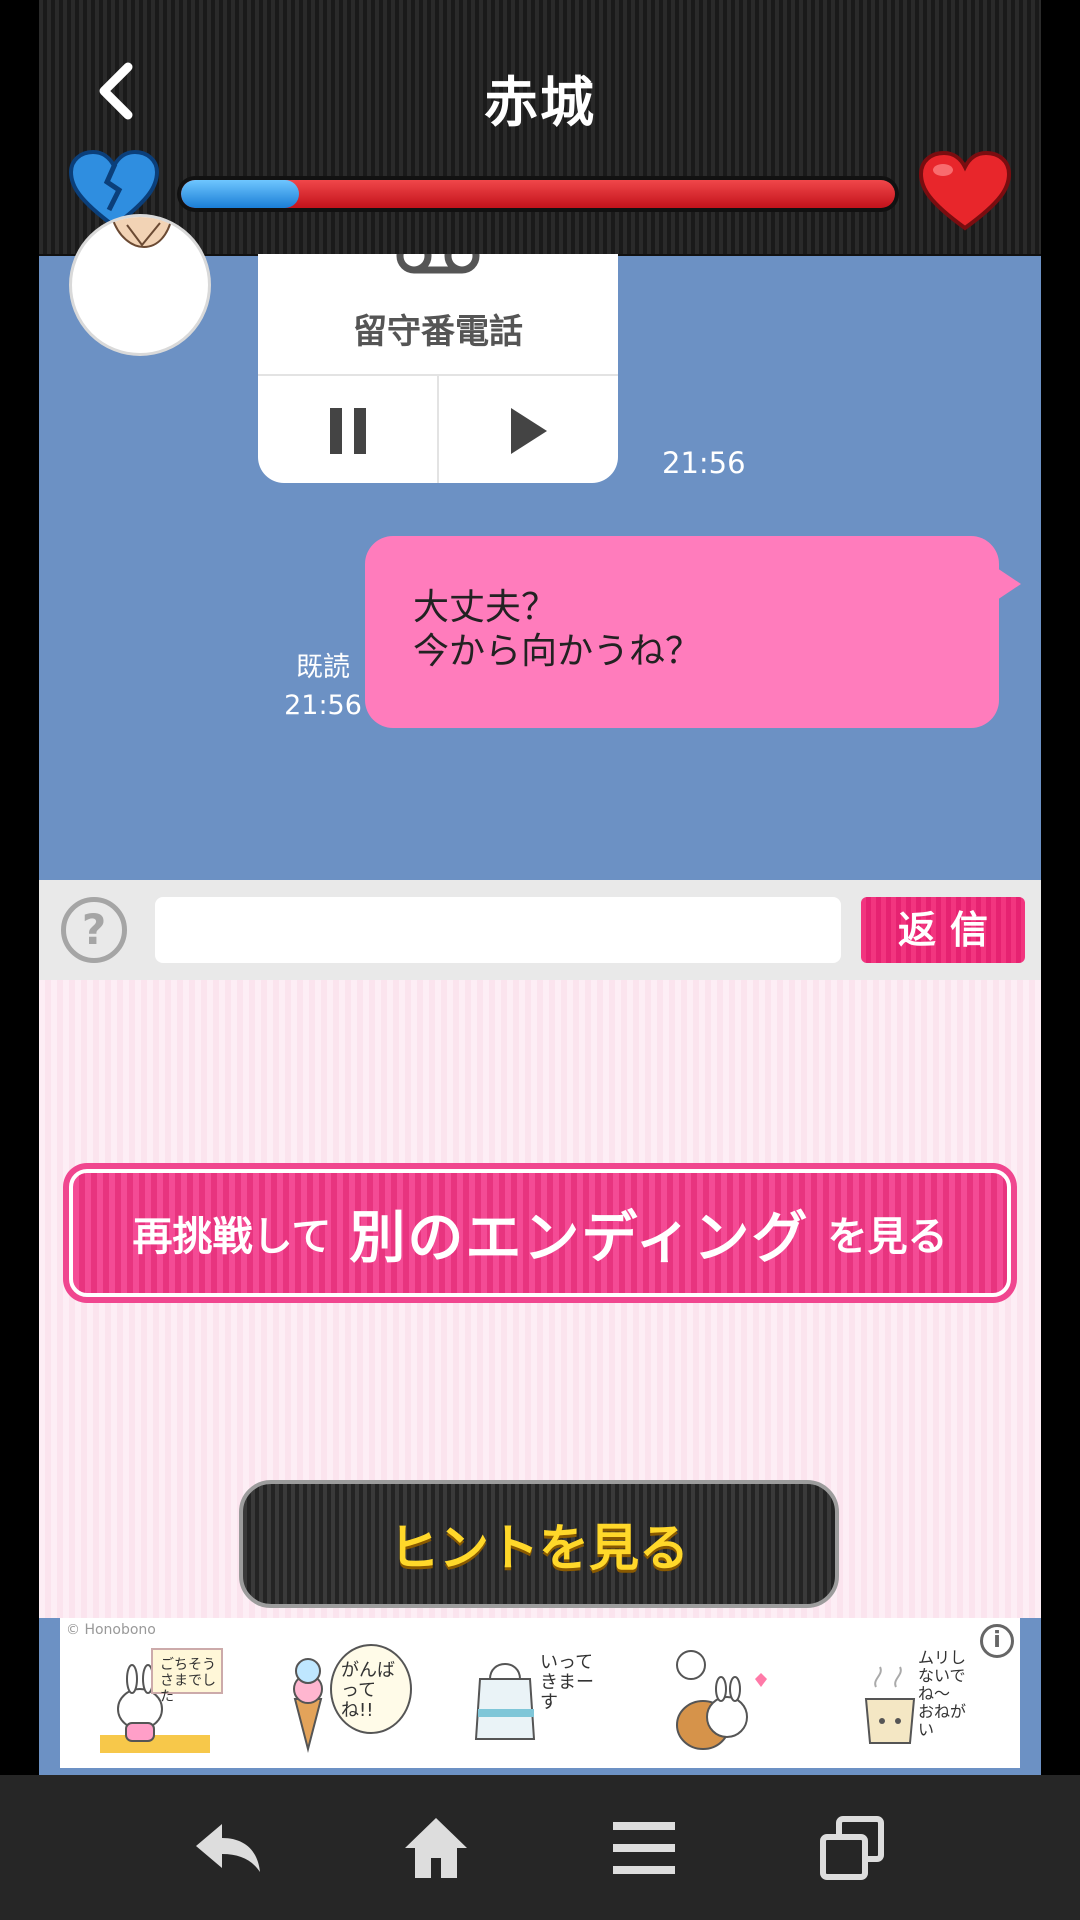  I want to click on sticker2-text: がんばってね!!, so click(368, 1690).